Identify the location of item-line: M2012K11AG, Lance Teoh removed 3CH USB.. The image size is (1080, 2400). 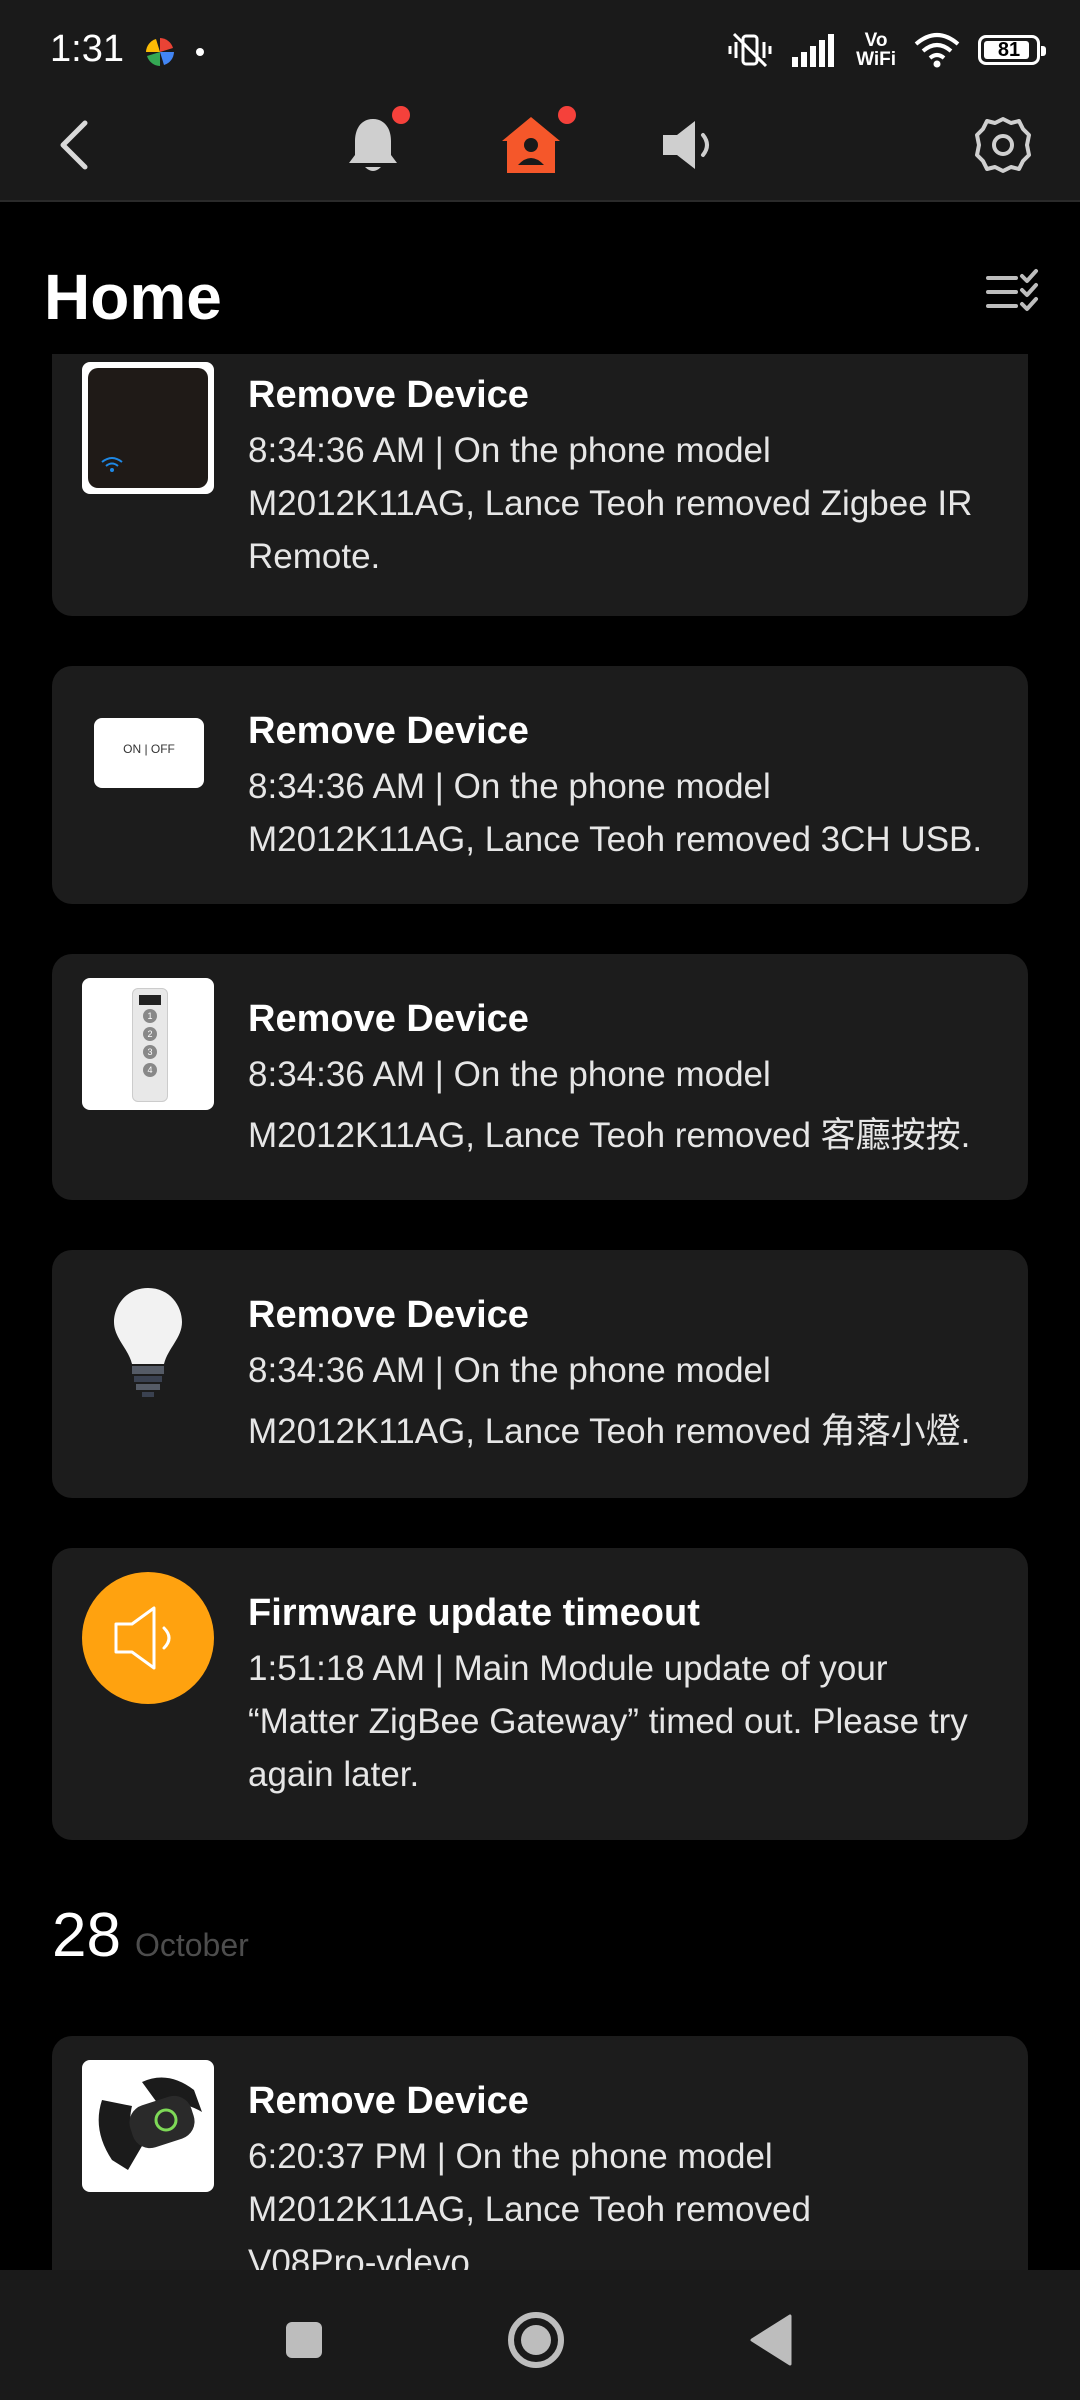
(615, 839).